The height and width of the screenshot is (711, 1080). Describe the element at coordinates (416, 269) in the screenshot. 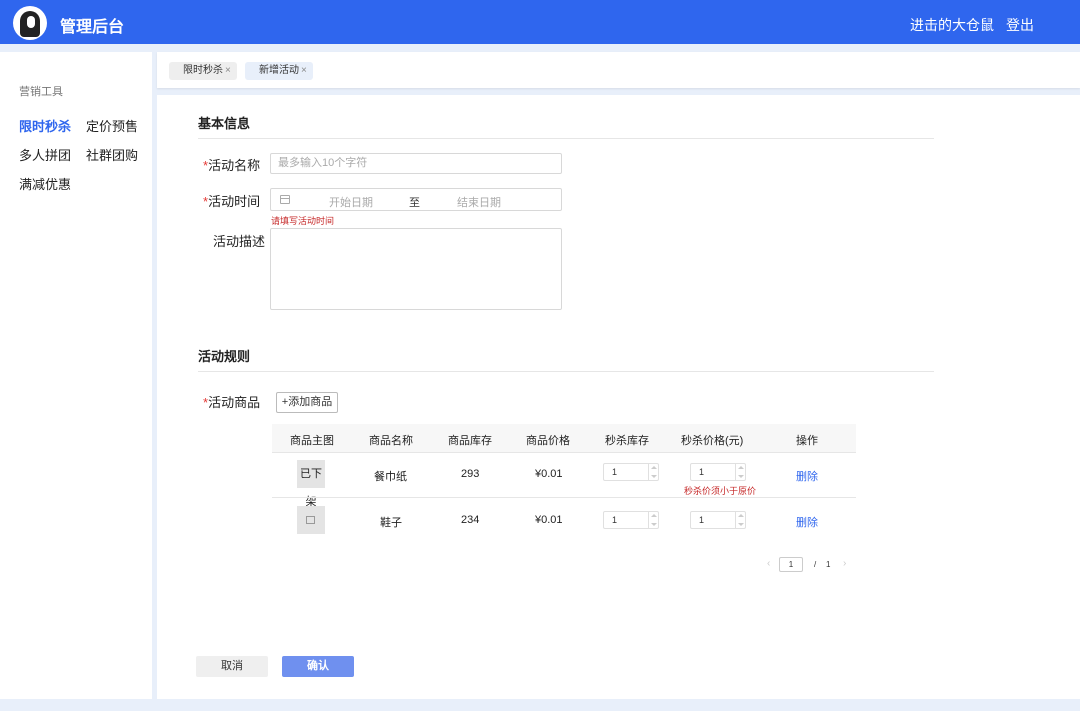

I see `activity-desc-textarea` at that location.